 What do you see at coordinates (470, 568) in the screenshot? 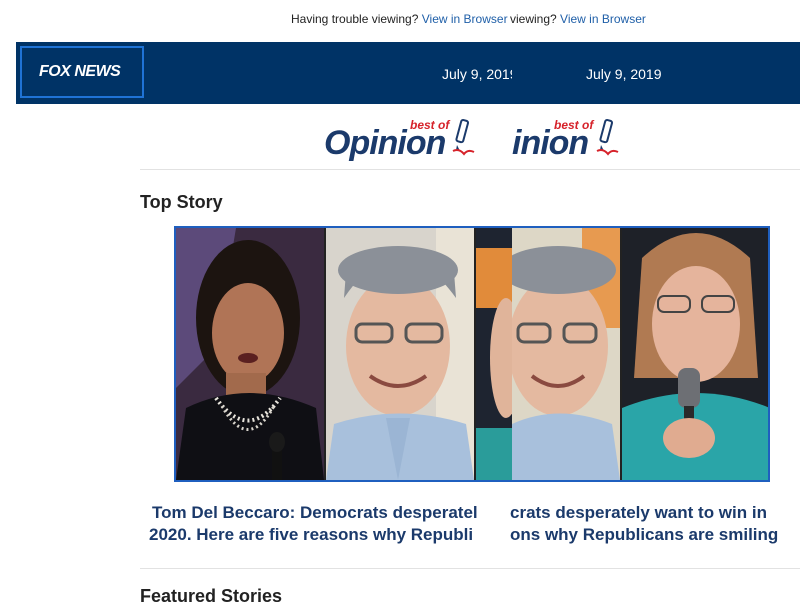
I see `divider-bottom` at bounding box center [470, 568].